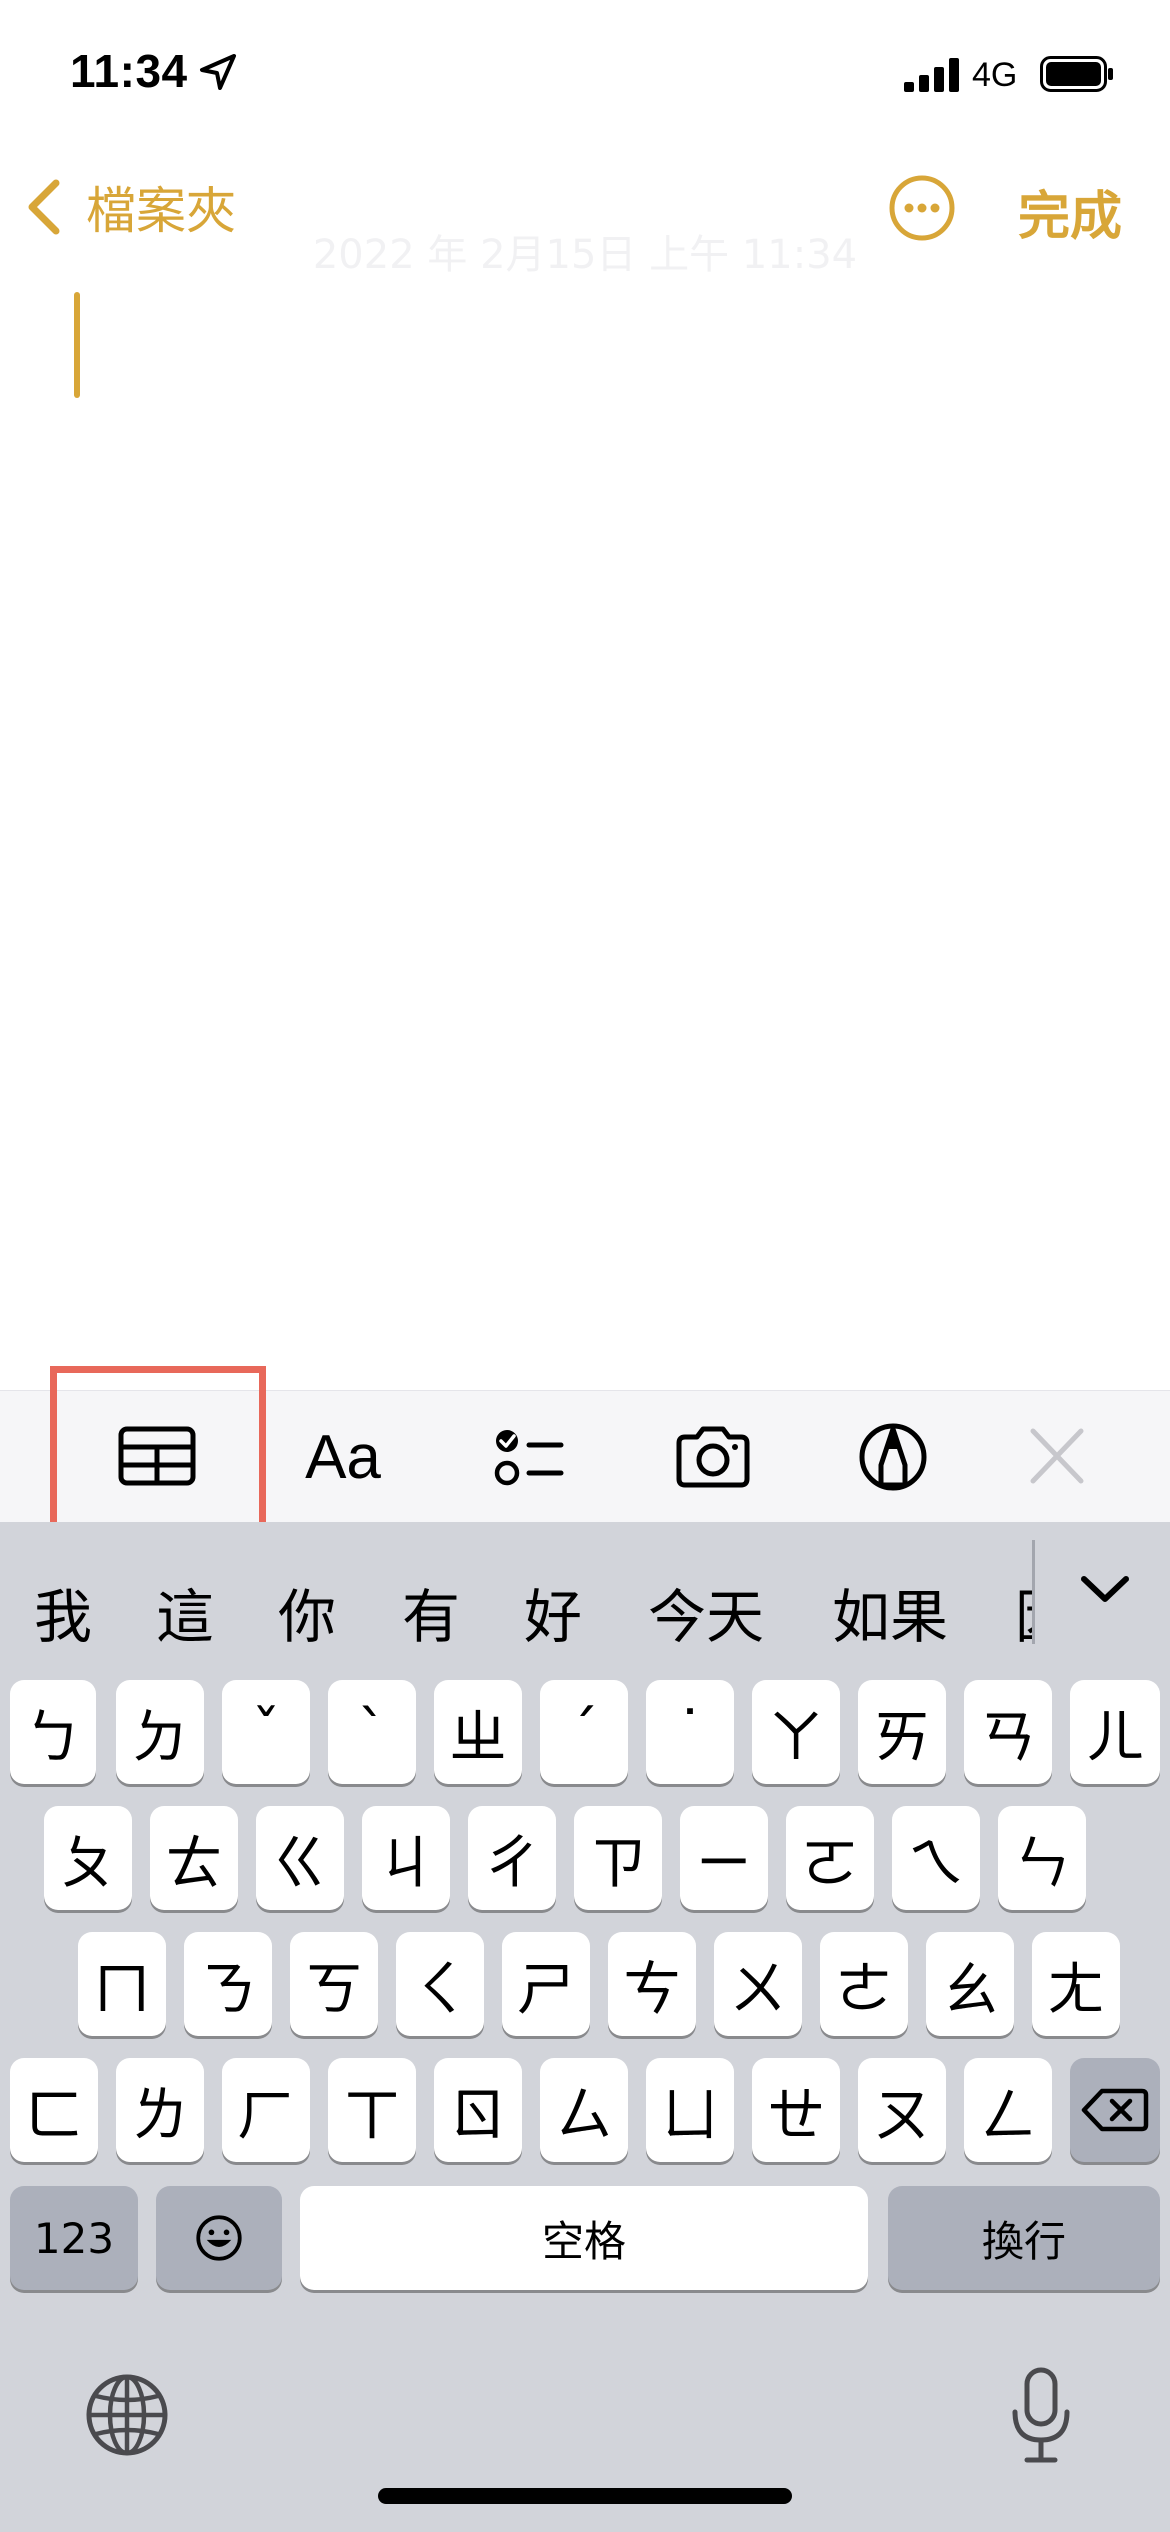 Image resolution: width=1170 pixels, height=2532 pixels. I want to click on candidate-word: 今天, so click(706, 1612).